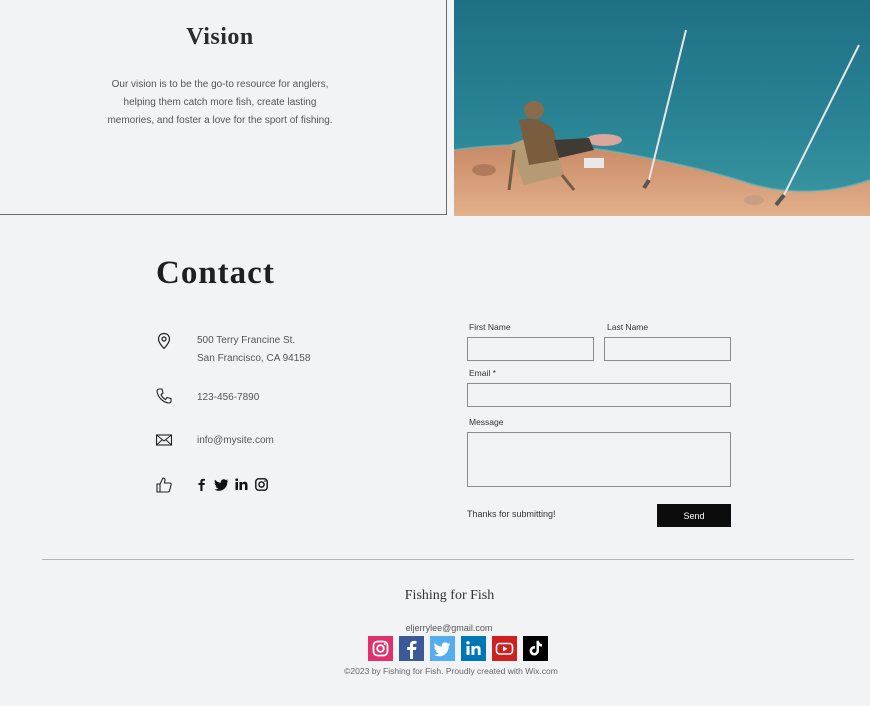  I want to click on envelope-icon, so click(164, 440).